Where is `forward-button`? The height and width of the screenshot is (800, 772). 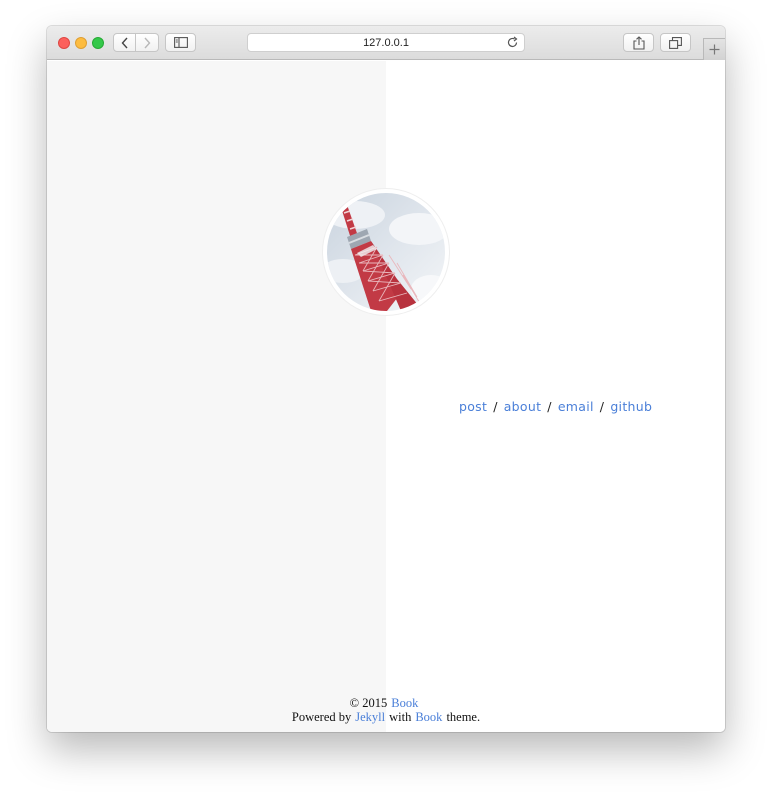
forward-button is located at coordinates (147, 42).